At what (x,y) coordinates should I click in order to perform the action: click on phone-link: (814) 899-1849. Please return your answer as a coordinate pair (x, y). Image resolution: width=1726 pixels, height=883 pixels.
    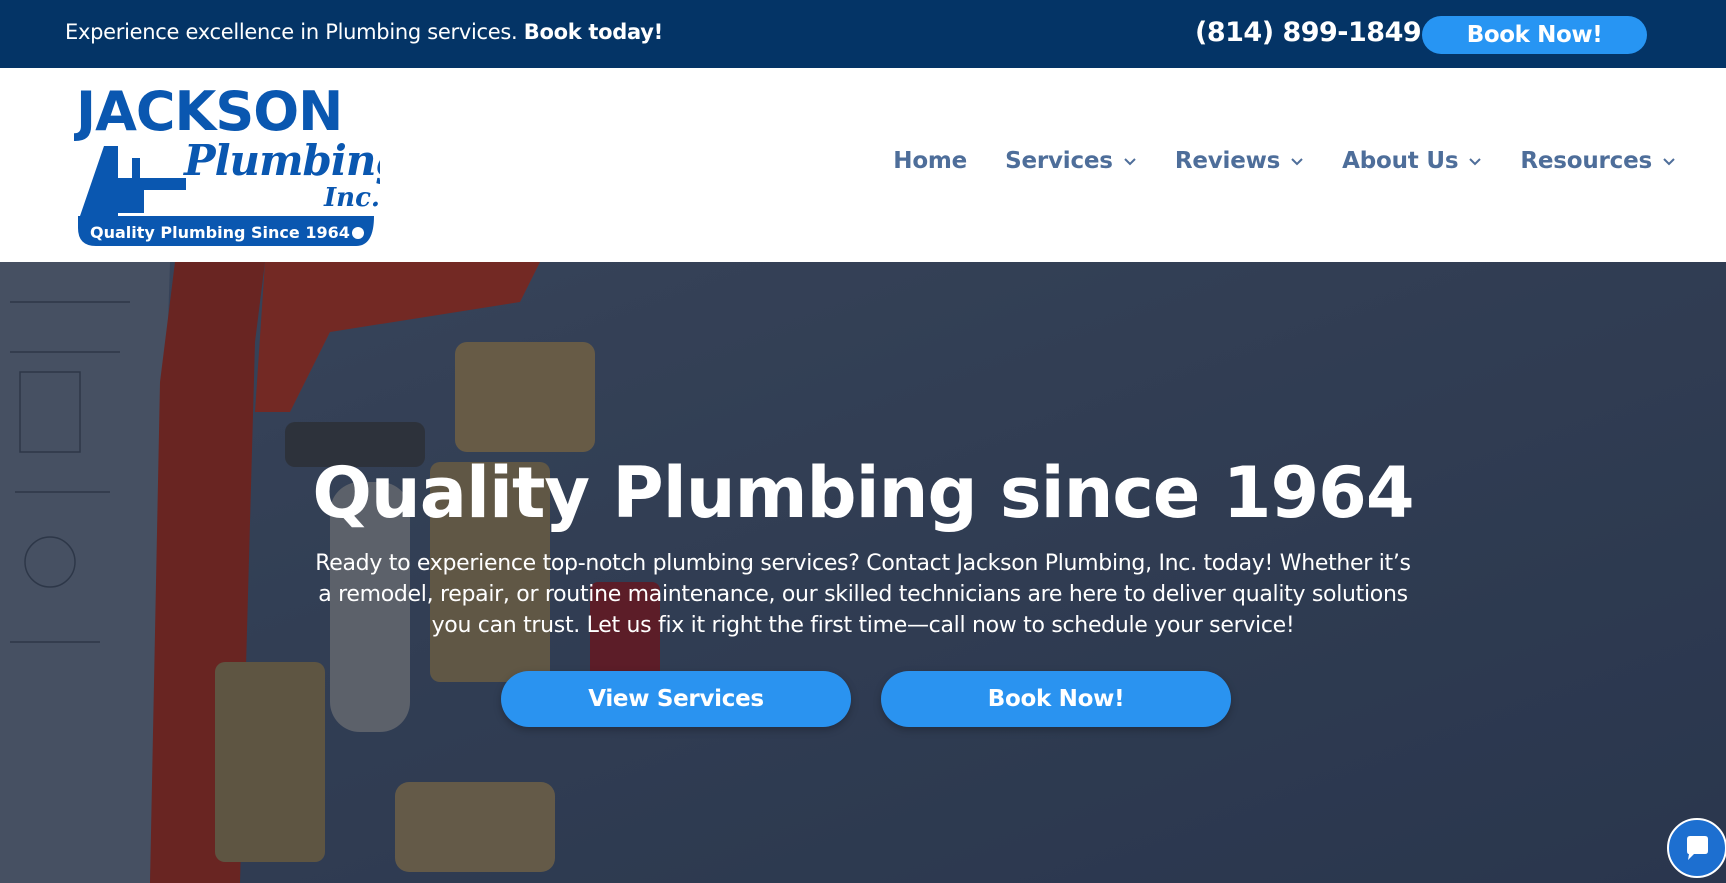
    Looking at the image, I should click on (1308, 32).